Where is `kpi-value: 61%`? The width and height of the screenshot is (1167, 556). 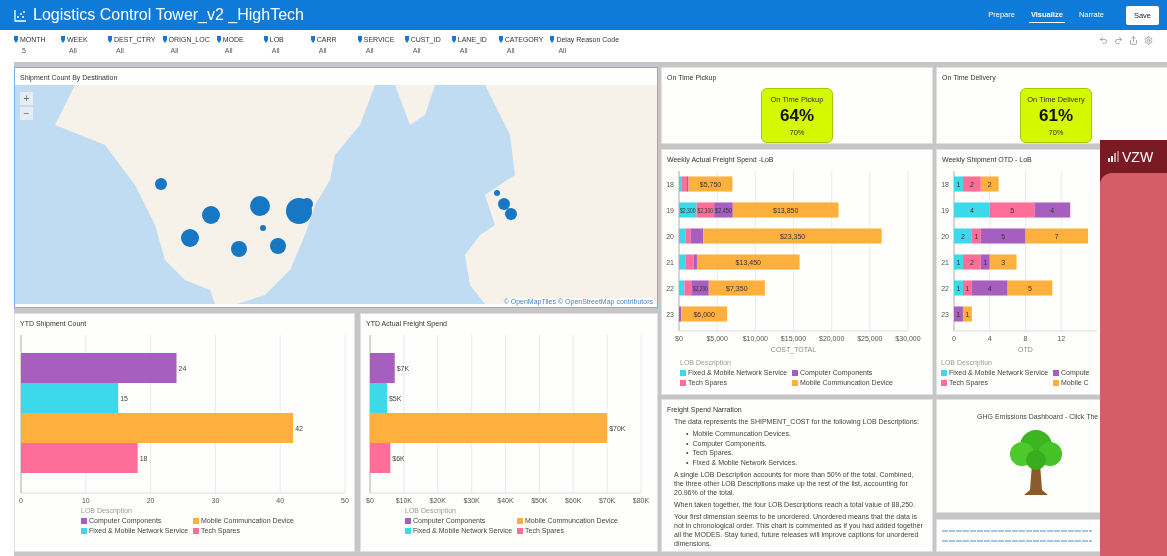 kpi-value: 61% is located at coordinates (1056, 115).